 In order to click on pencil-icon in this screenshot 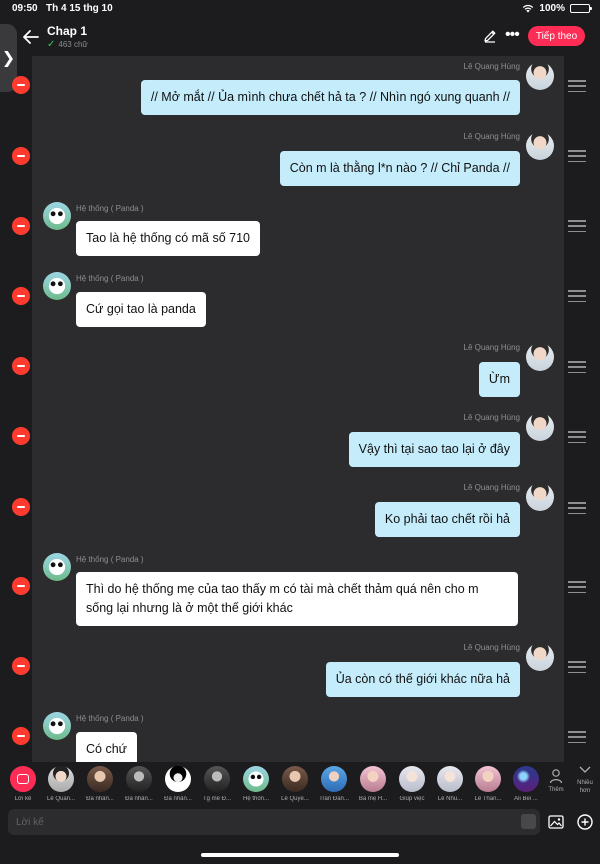, I will do `click(490, 36)`.